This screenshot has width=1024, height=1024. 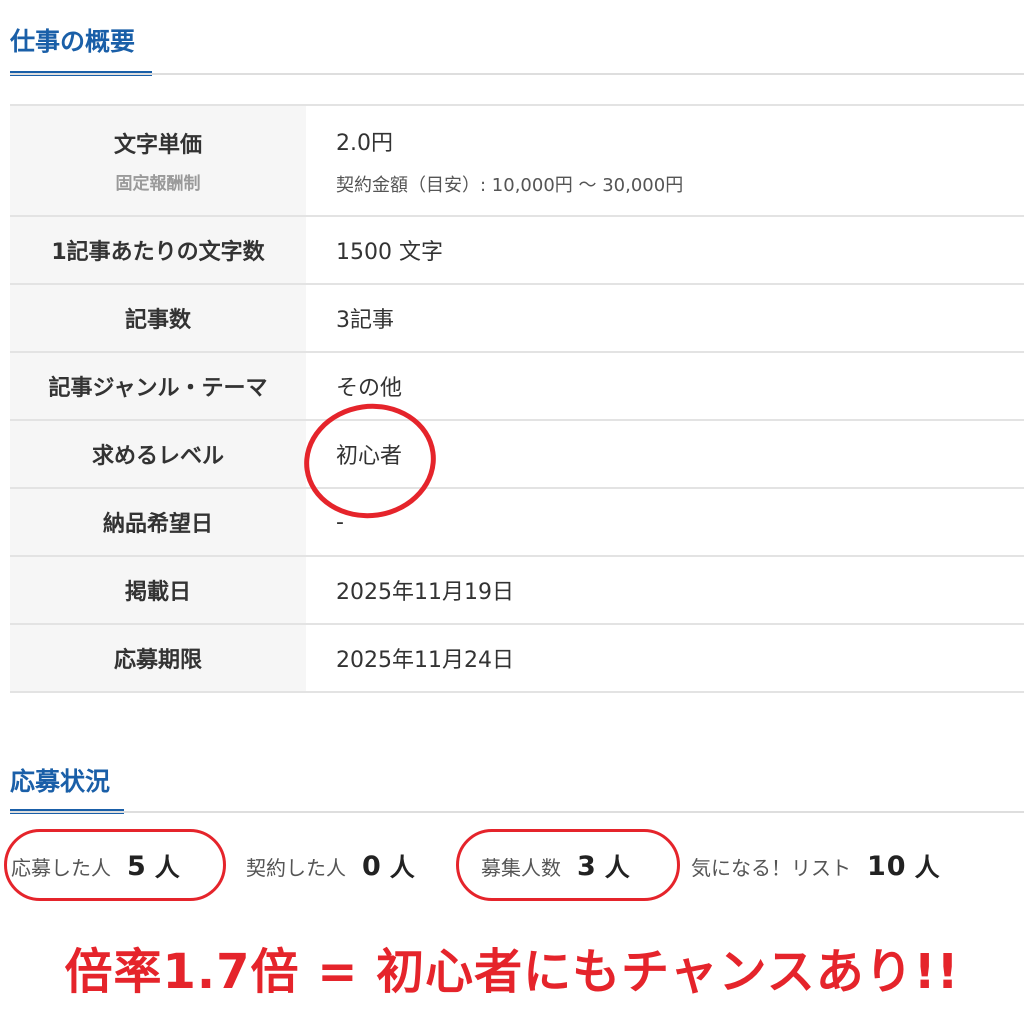 I want to click on value-genre: その他, so click(x=665, y=386).